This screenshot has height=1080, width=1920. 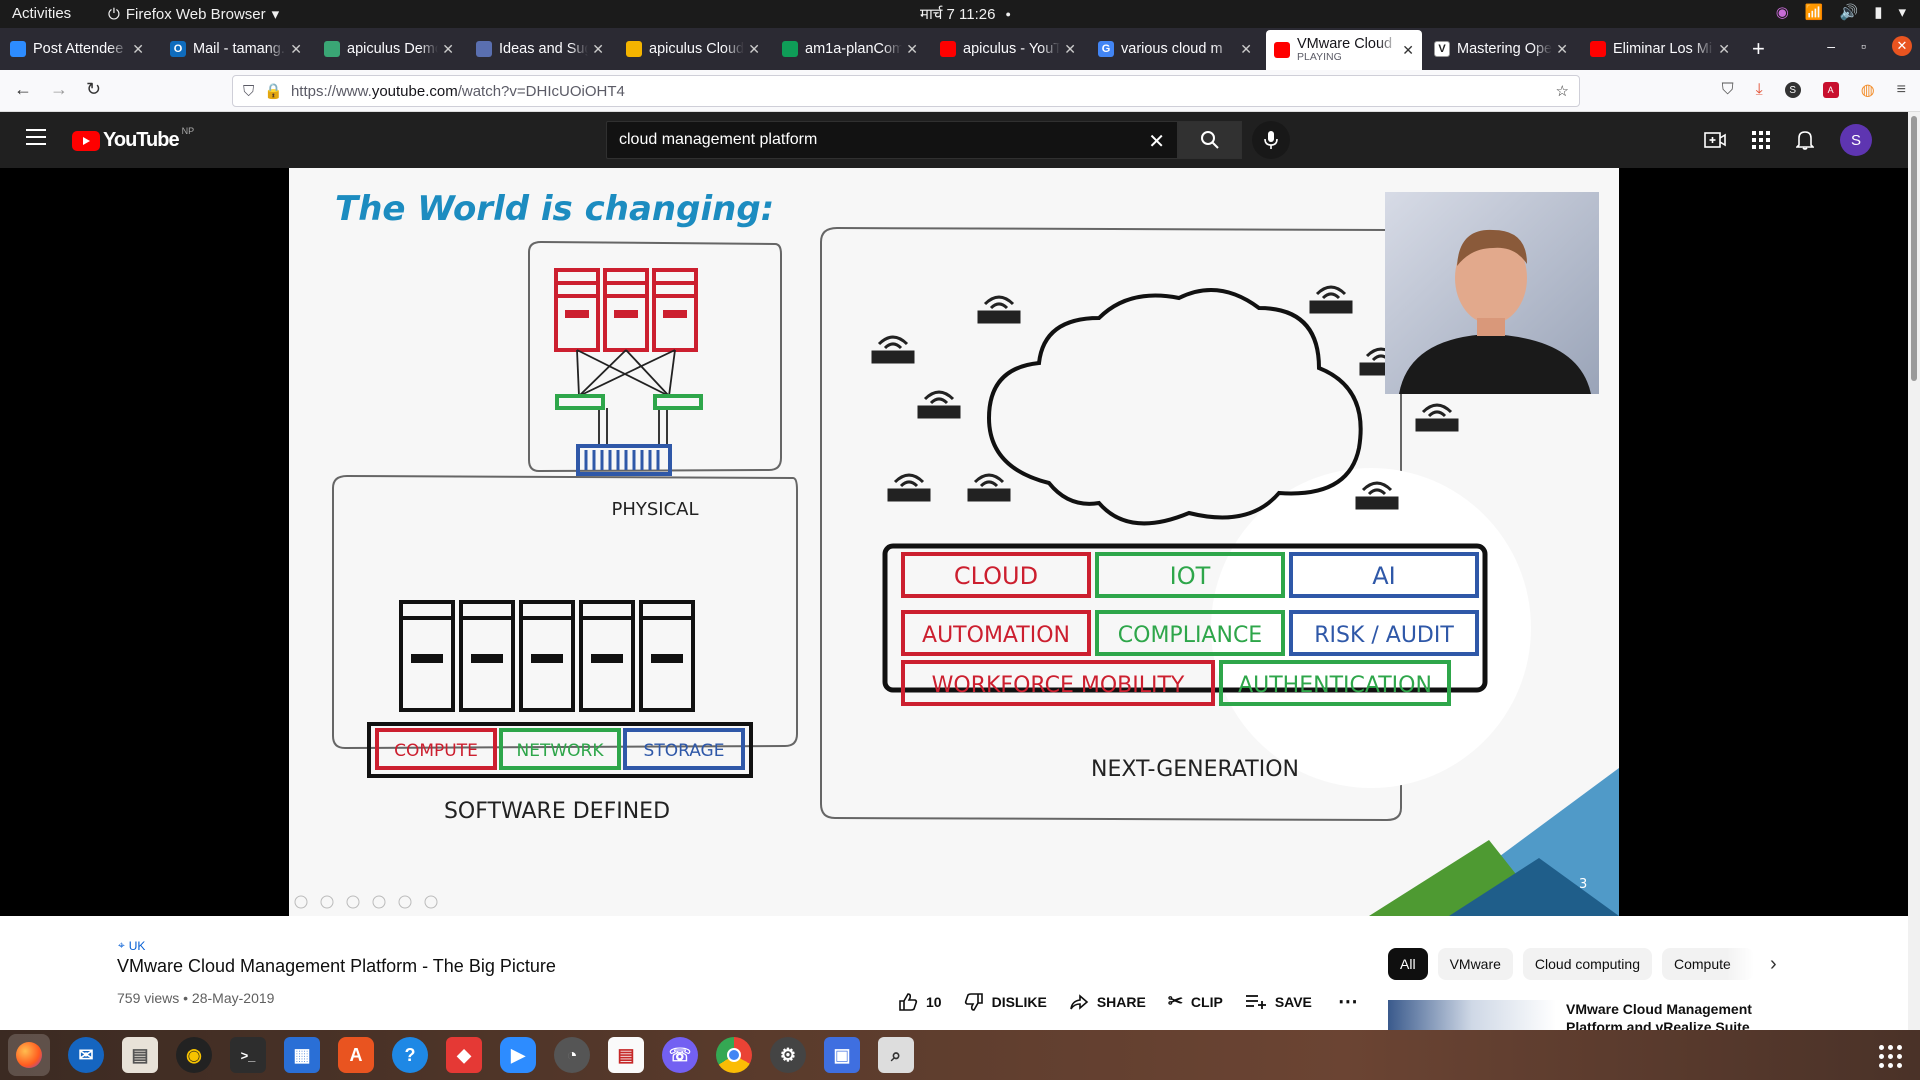 I want to click on lock-icon: 🔒, so click(x=273, y=91).